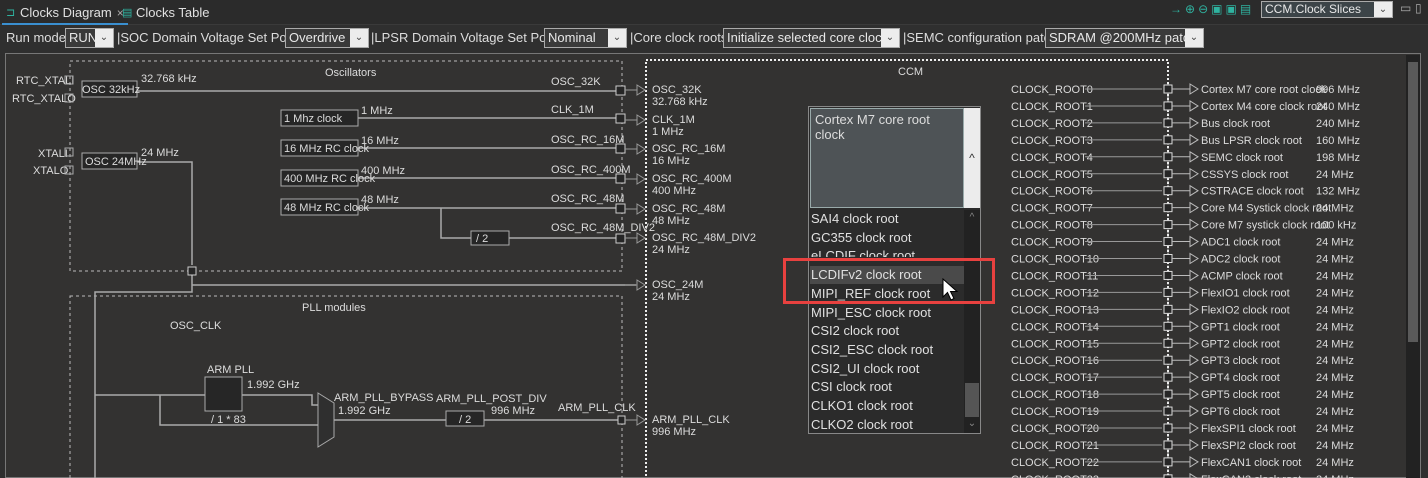  What do you see at coordinates (1240, 344) in the screenshot?
I see `clock-root-name: GPT2 clock root` at bounding box center [1240, 344].